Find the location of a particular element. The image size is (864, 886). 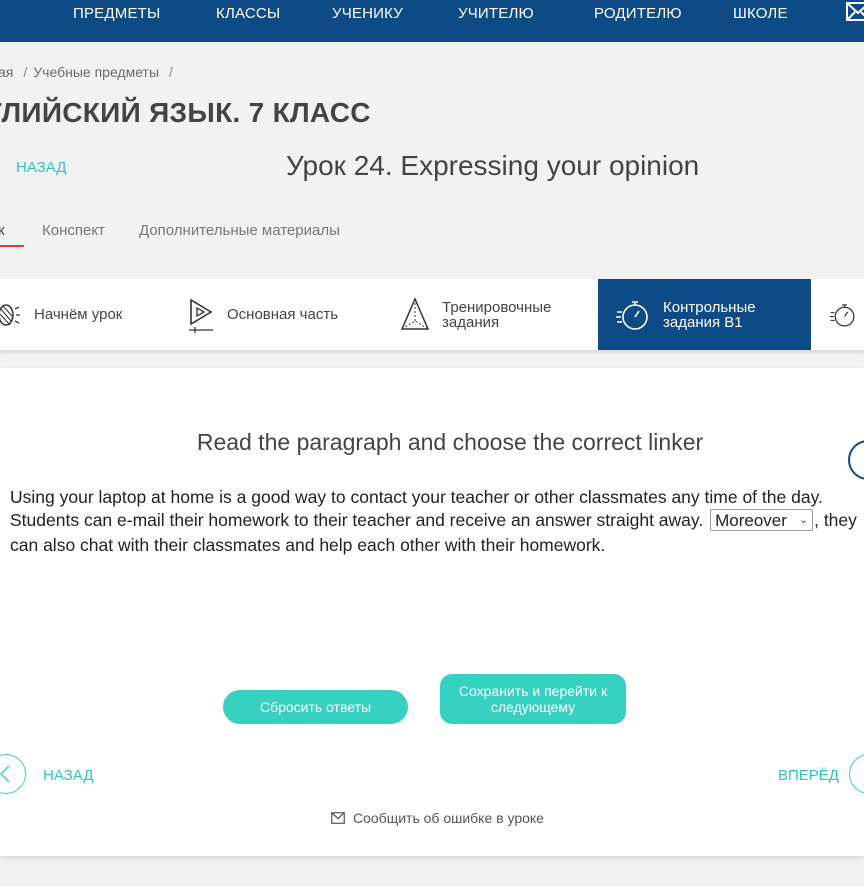

play-icon is located at coordinates (201, 315).